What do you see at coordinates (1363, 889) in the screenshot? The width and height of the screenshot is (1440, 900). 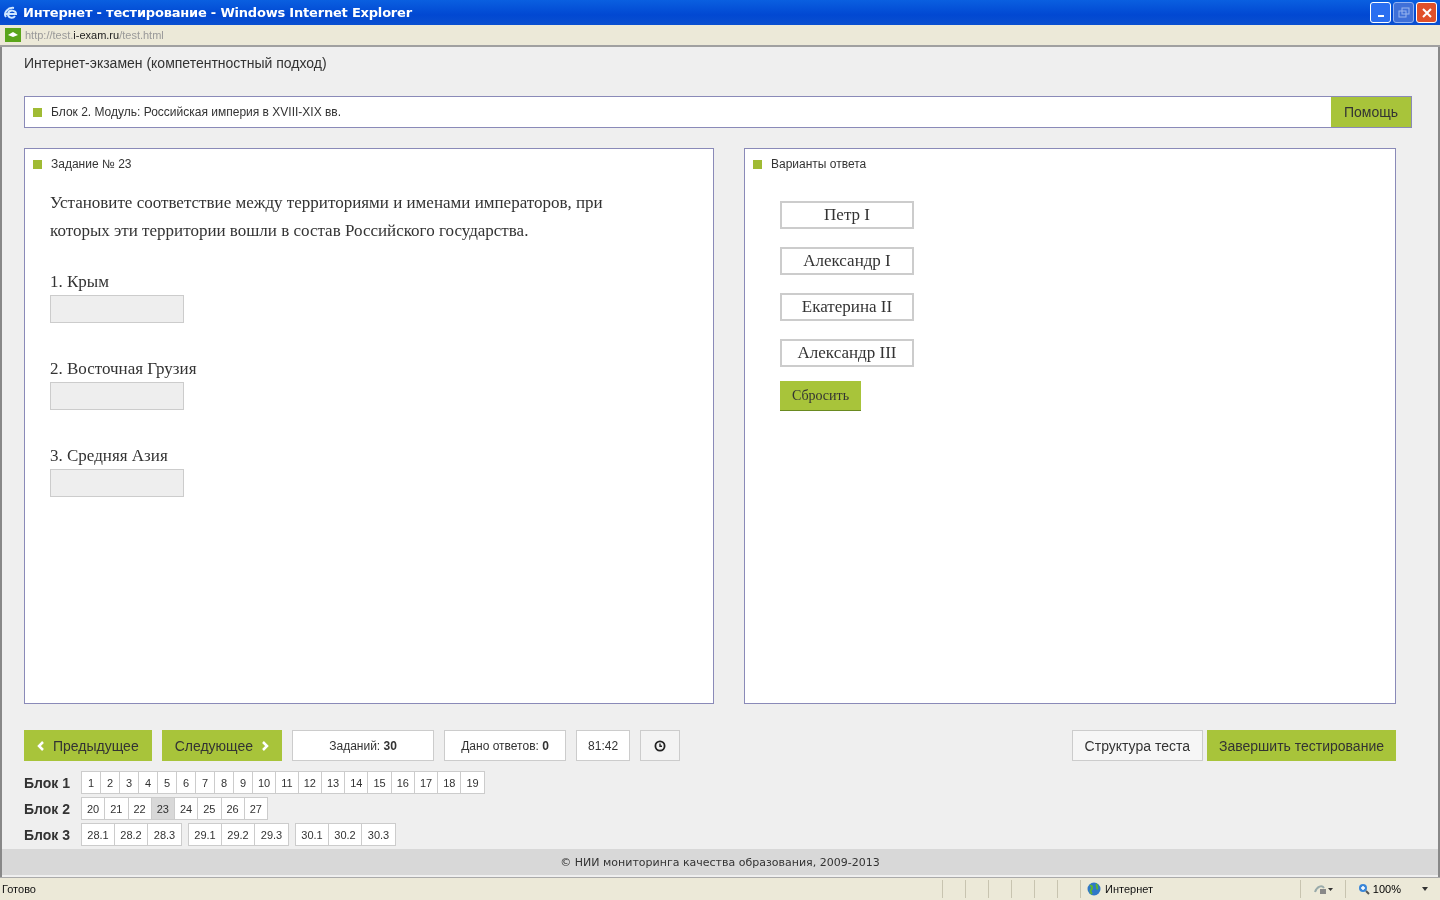 I see `magnifier-icon` at bounding box center [1363, 889].